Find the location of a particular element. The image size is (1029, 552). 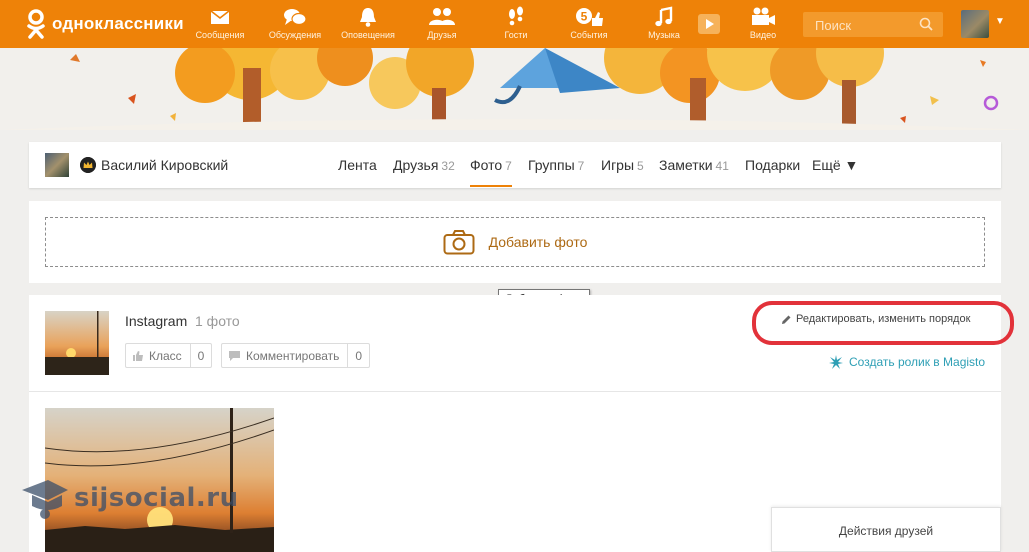

tab-notes: Заметки 41 is located at coordinates (694, 165).